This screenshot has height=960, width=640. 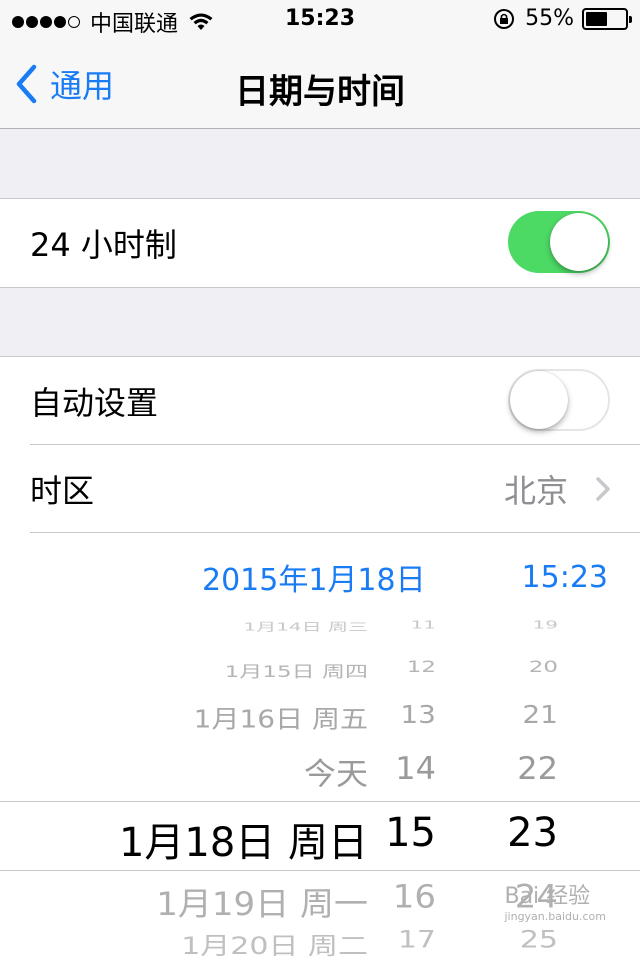 I want to click on current-date: 2015年1月18日, so click(x=314, y=580).